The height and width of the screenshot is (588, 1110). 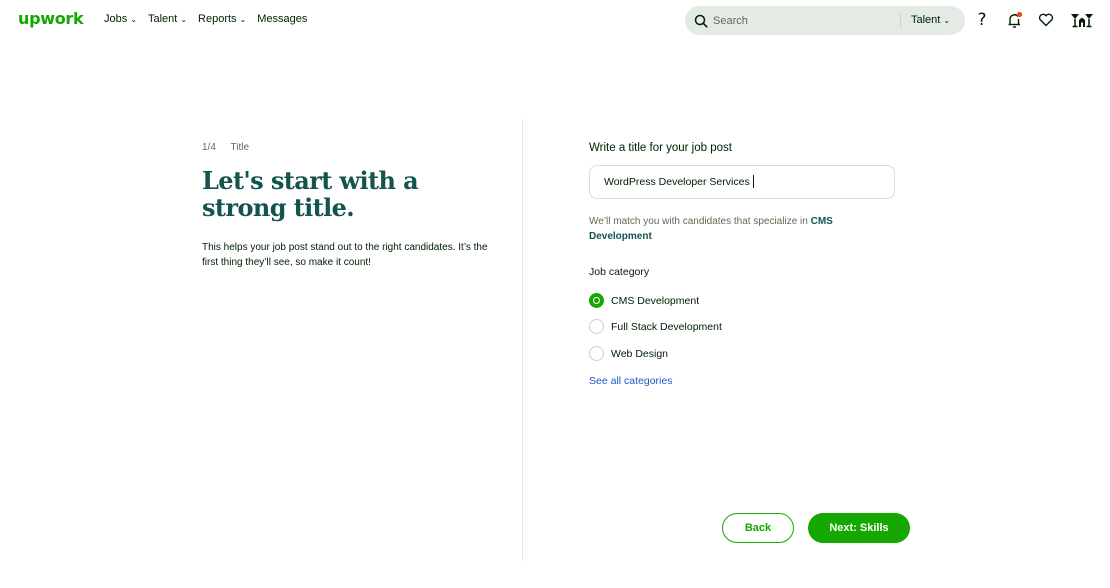 What do you see at coordinates (825, 20) in the screenshot?
I see `search-bar: Search Talent ⌄` at bounding box center [825, 20].